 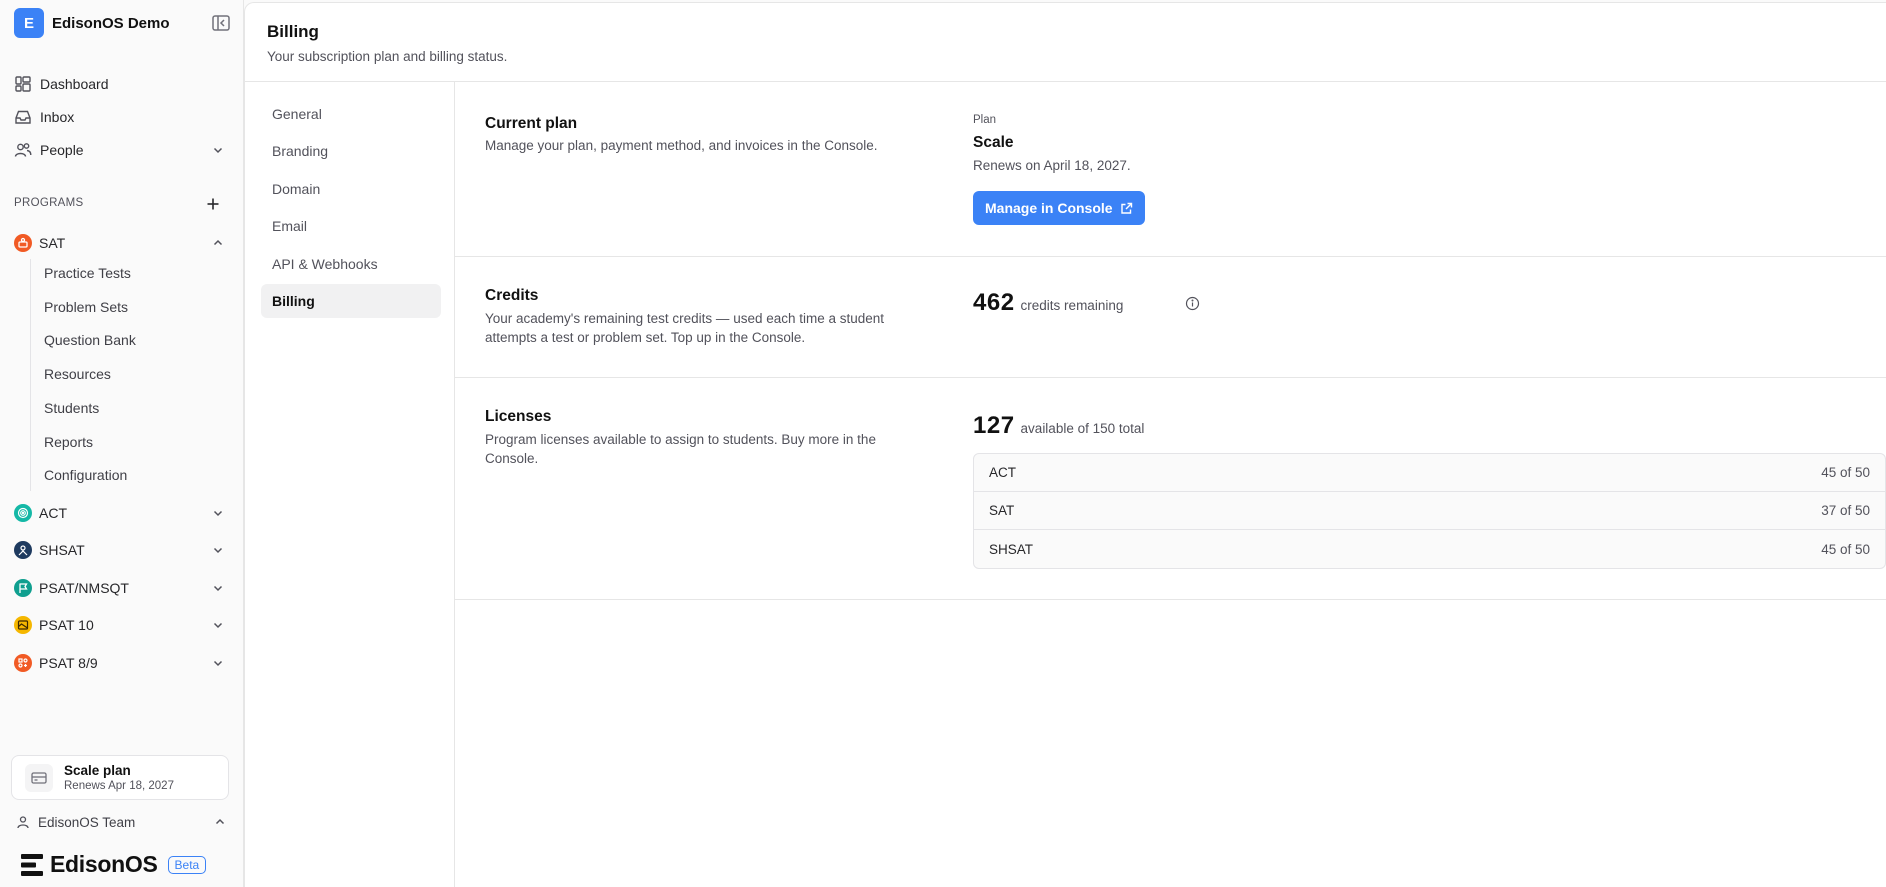 I want to click on table-row: SHSAT 45 of 50, so click(x=1429, y=549).